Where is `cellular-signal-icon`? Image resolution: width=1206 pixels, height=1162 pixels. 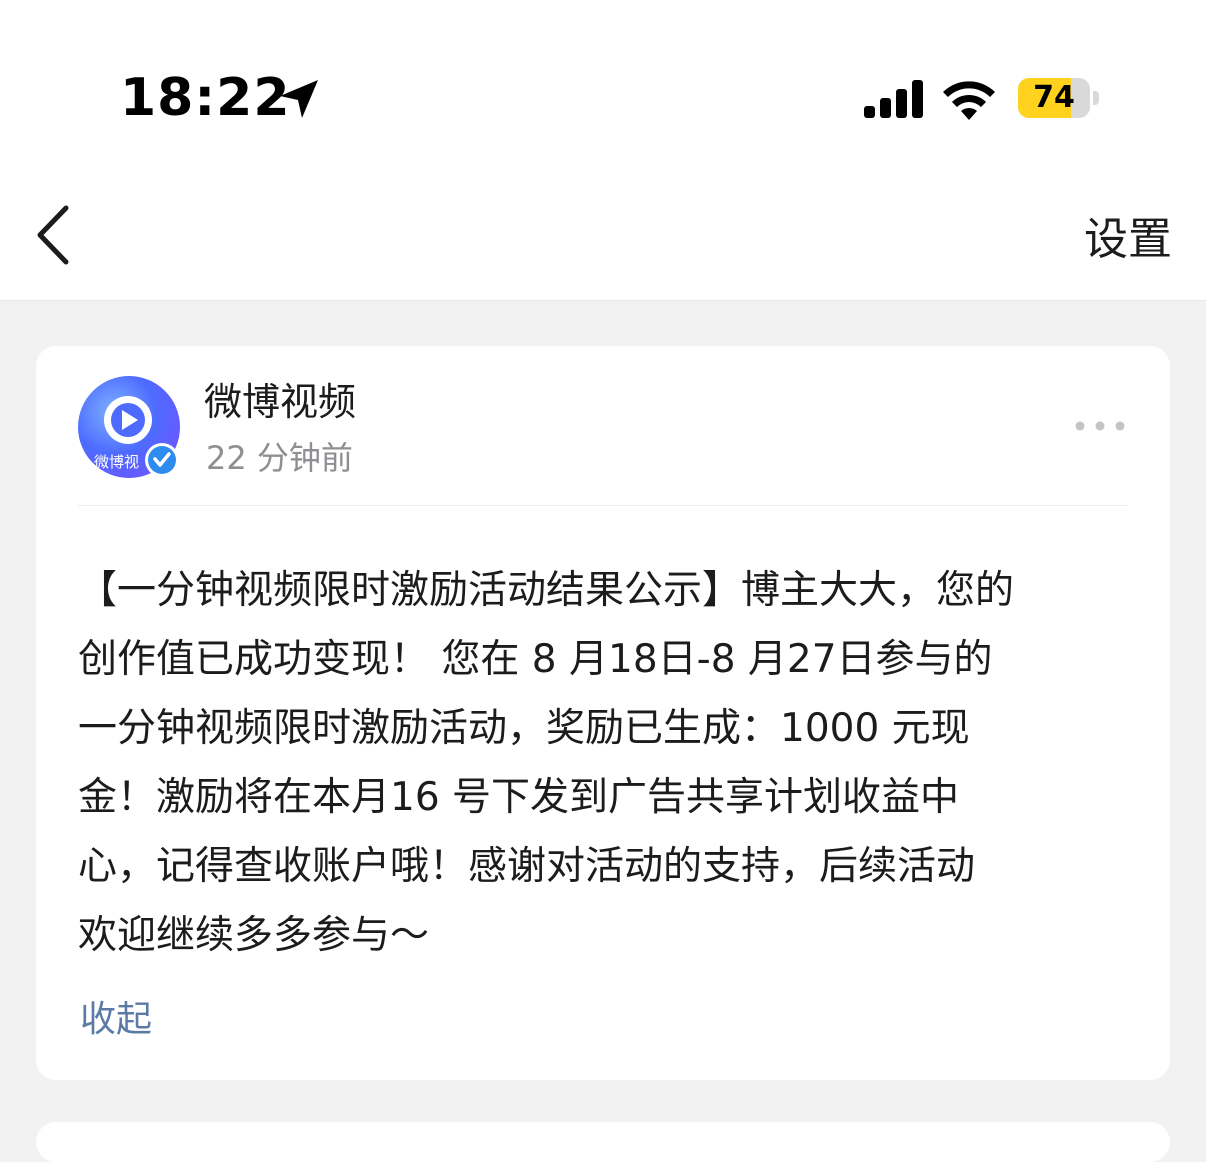 cellular-signal-icon is located at coordinates (893, 99).